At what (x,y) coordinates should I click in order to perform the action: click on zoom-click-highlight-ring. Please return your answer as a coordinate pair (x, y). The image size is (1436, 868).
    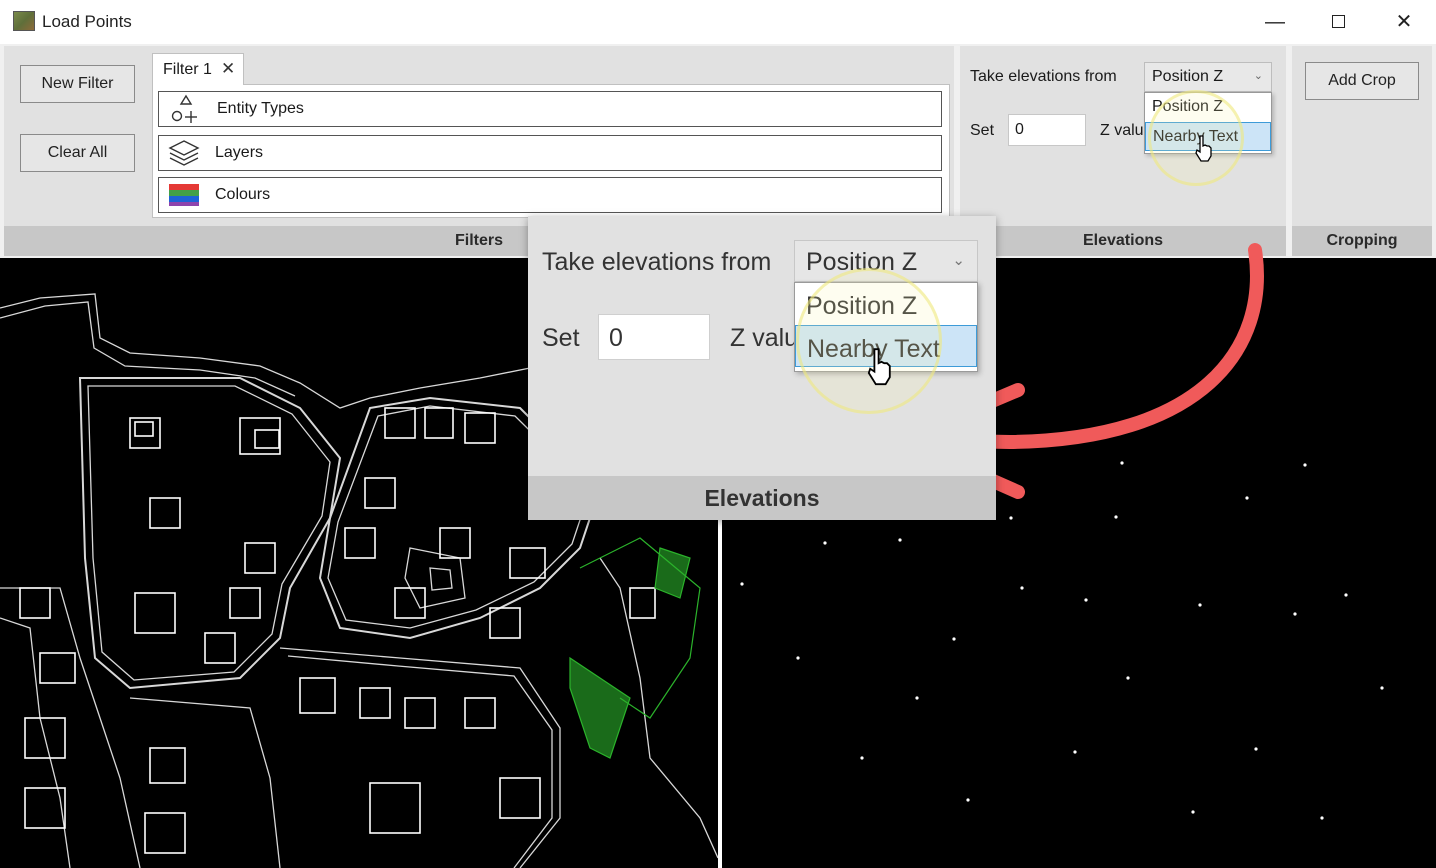
    Looking at the image, I should click on (869, 341).